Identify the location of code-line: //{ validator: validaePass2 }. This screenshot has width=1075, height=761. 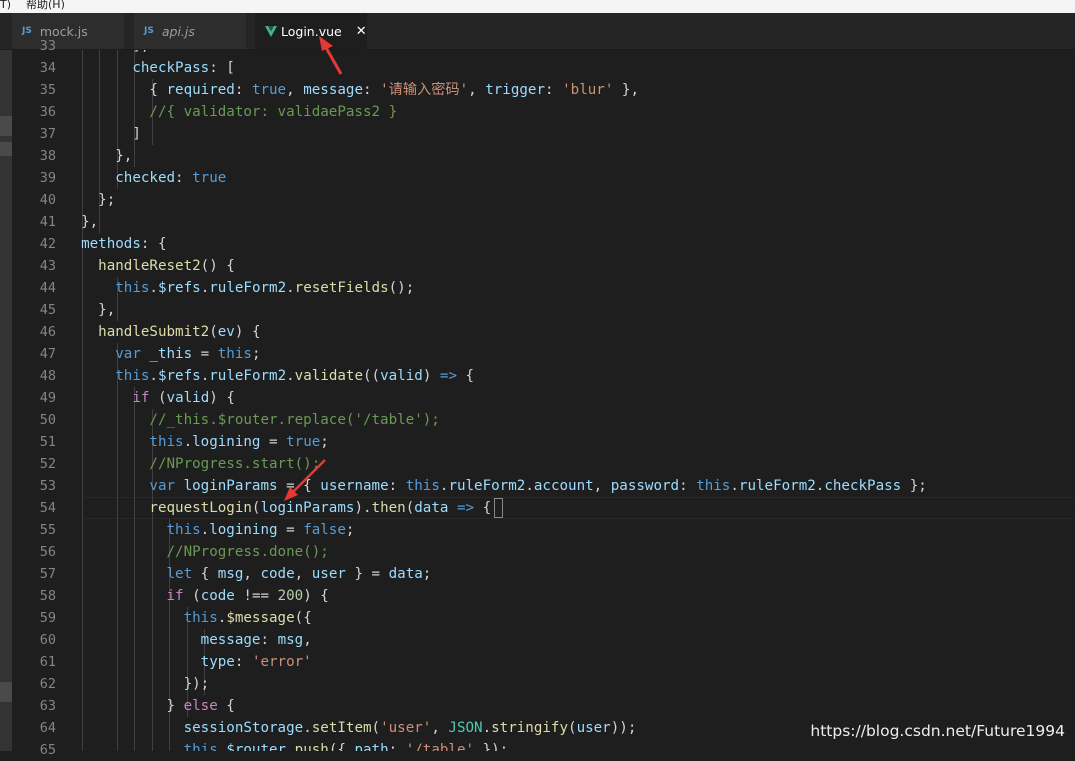
(273, 112).